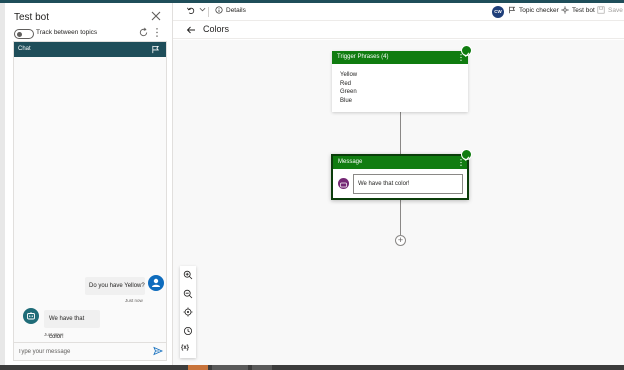 This screenshot has width=624, height=370. I want to click on bot-message-time: Just now, so click(53, 334).